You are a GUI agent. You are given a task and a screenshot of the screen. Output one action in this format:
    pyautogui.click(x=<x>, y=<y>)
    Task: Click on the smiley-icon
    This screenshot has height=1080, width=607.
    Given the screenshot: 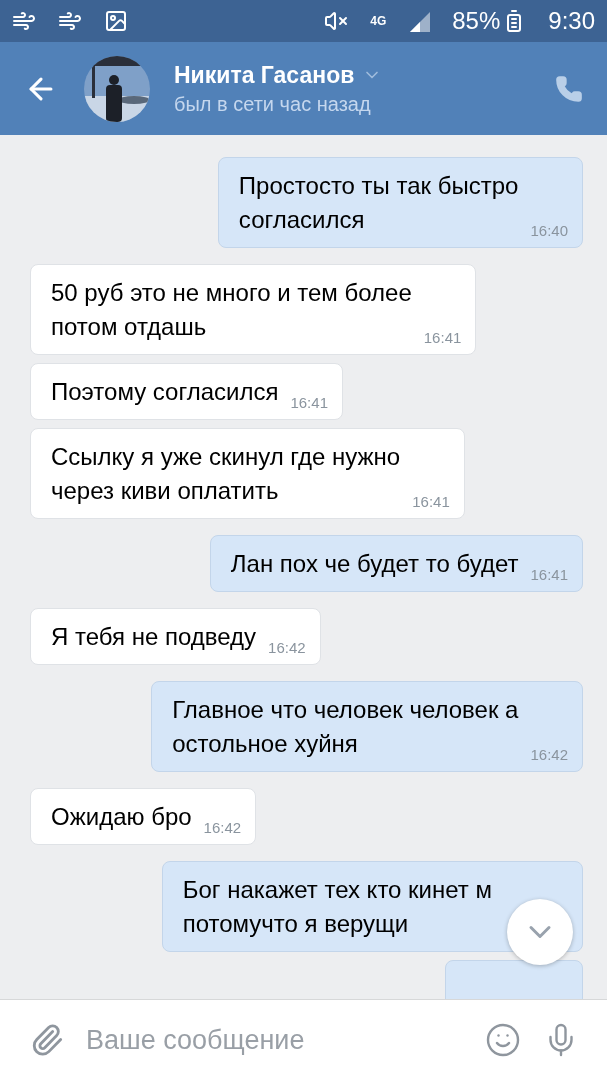 What is the action you would take?
    pyautogui.click(x=503, y=1040)
    